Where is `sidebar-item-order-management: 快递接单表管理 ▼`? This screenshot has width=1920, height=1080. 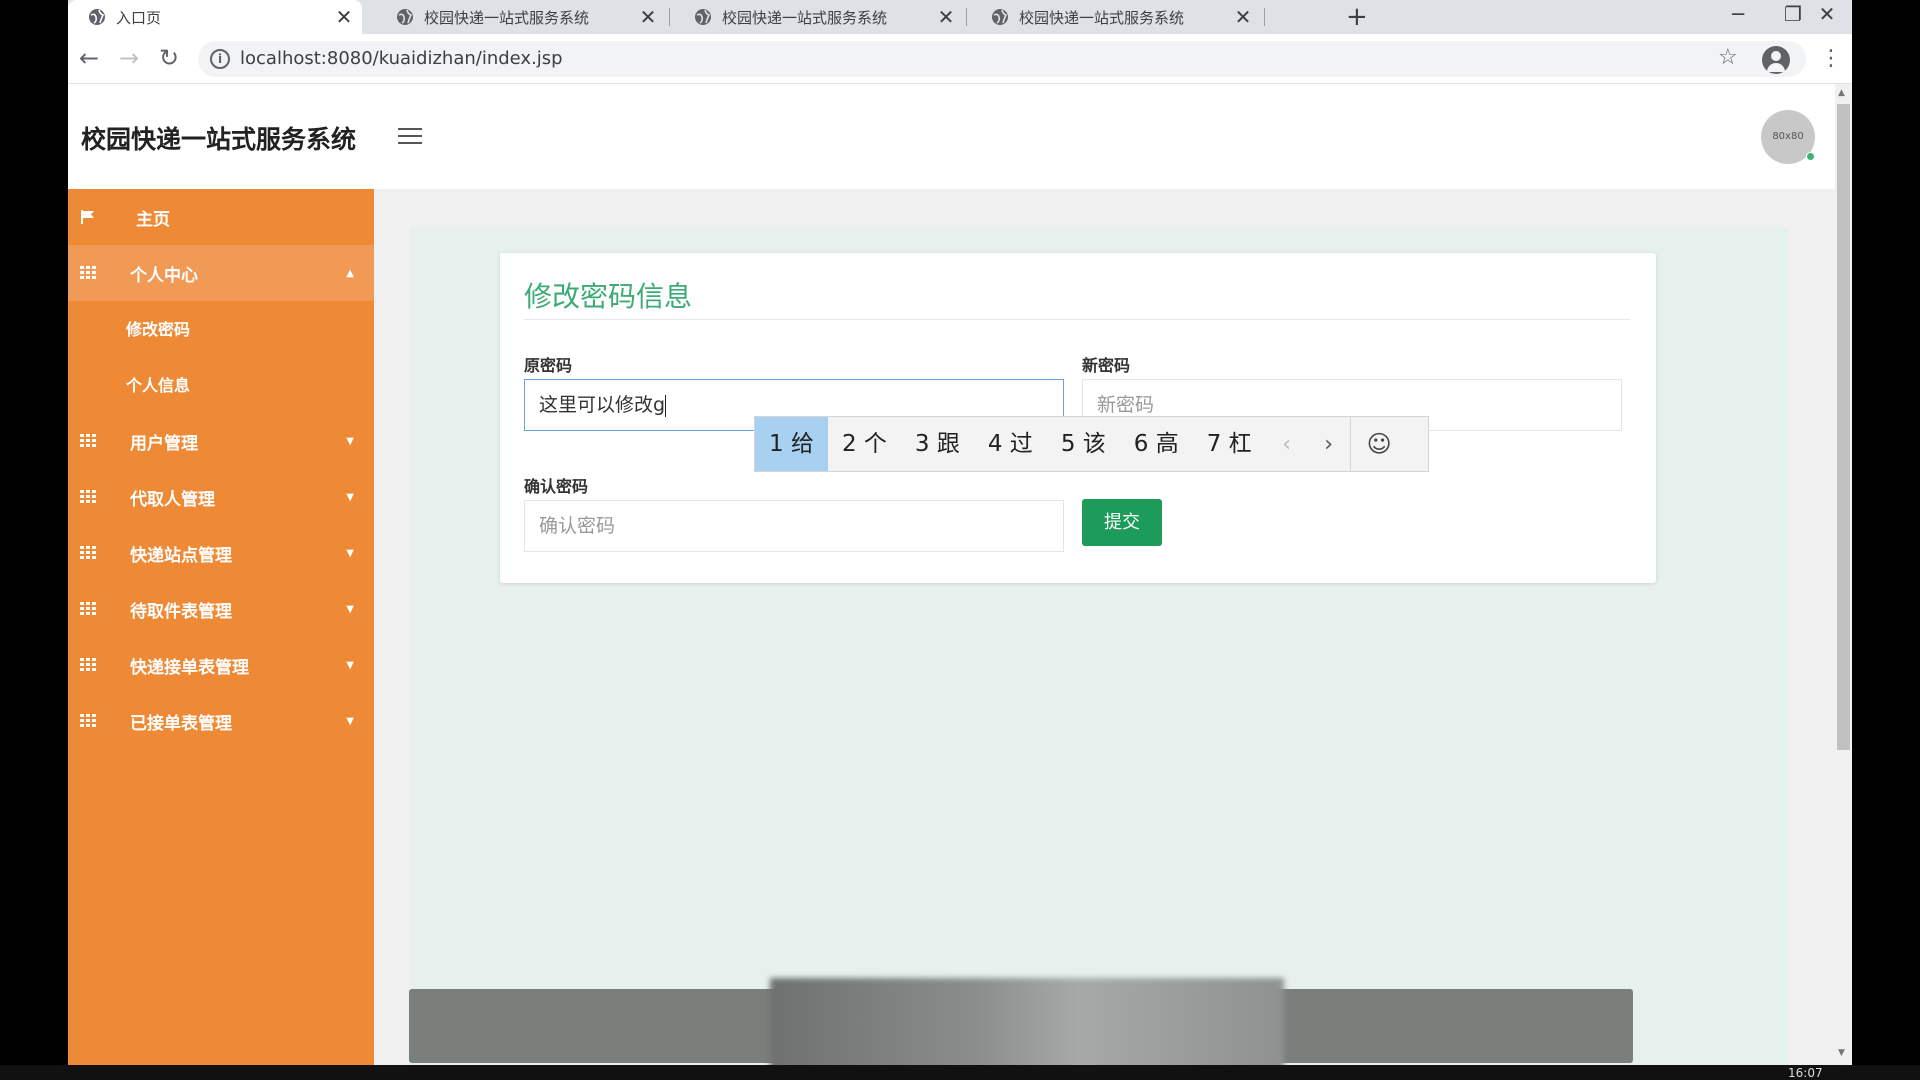 sidebar-item-order-management: 快递接单表管理 ▼ is located at coordinates (221, 665).